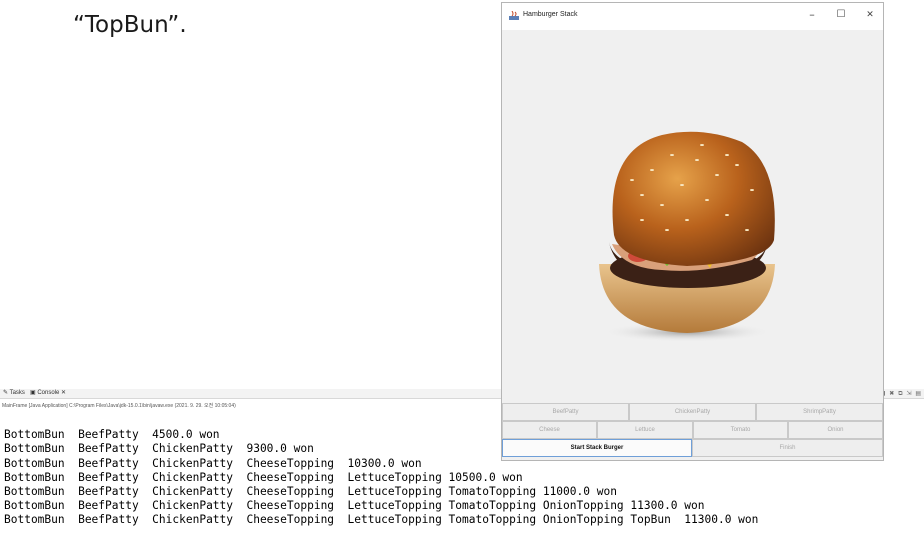 The width and height of the screenshot is (924, 556). I want to click on hamburger-image, so click(687, 236).